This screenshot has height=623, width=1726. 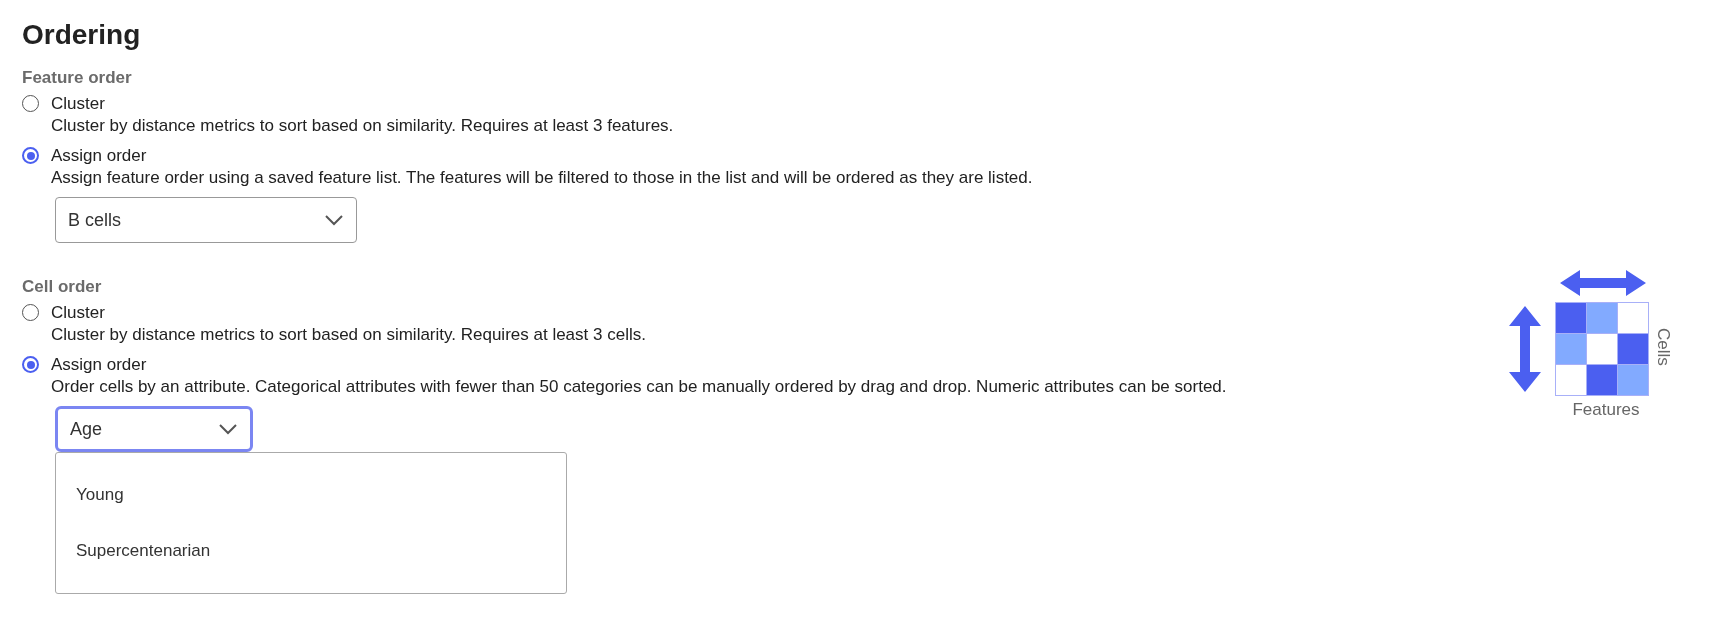 I want to click on dropdown: Age, so click(x=154, y=429).